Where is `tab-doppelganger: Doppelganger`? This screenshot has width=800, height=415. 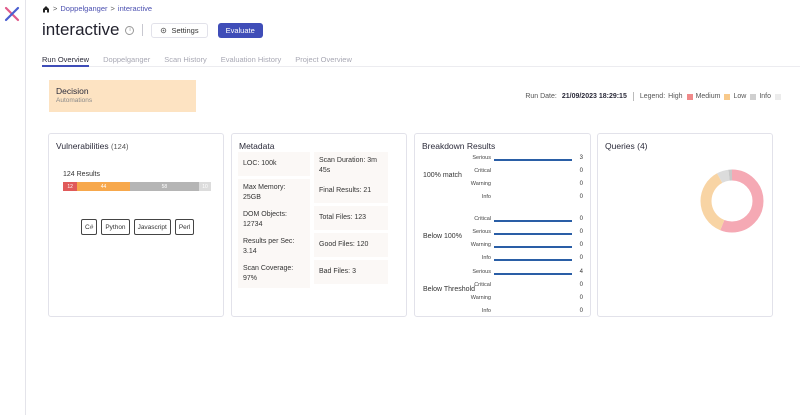
tab-doppelganger: Doppelganger is located at coordinates (126, 61).